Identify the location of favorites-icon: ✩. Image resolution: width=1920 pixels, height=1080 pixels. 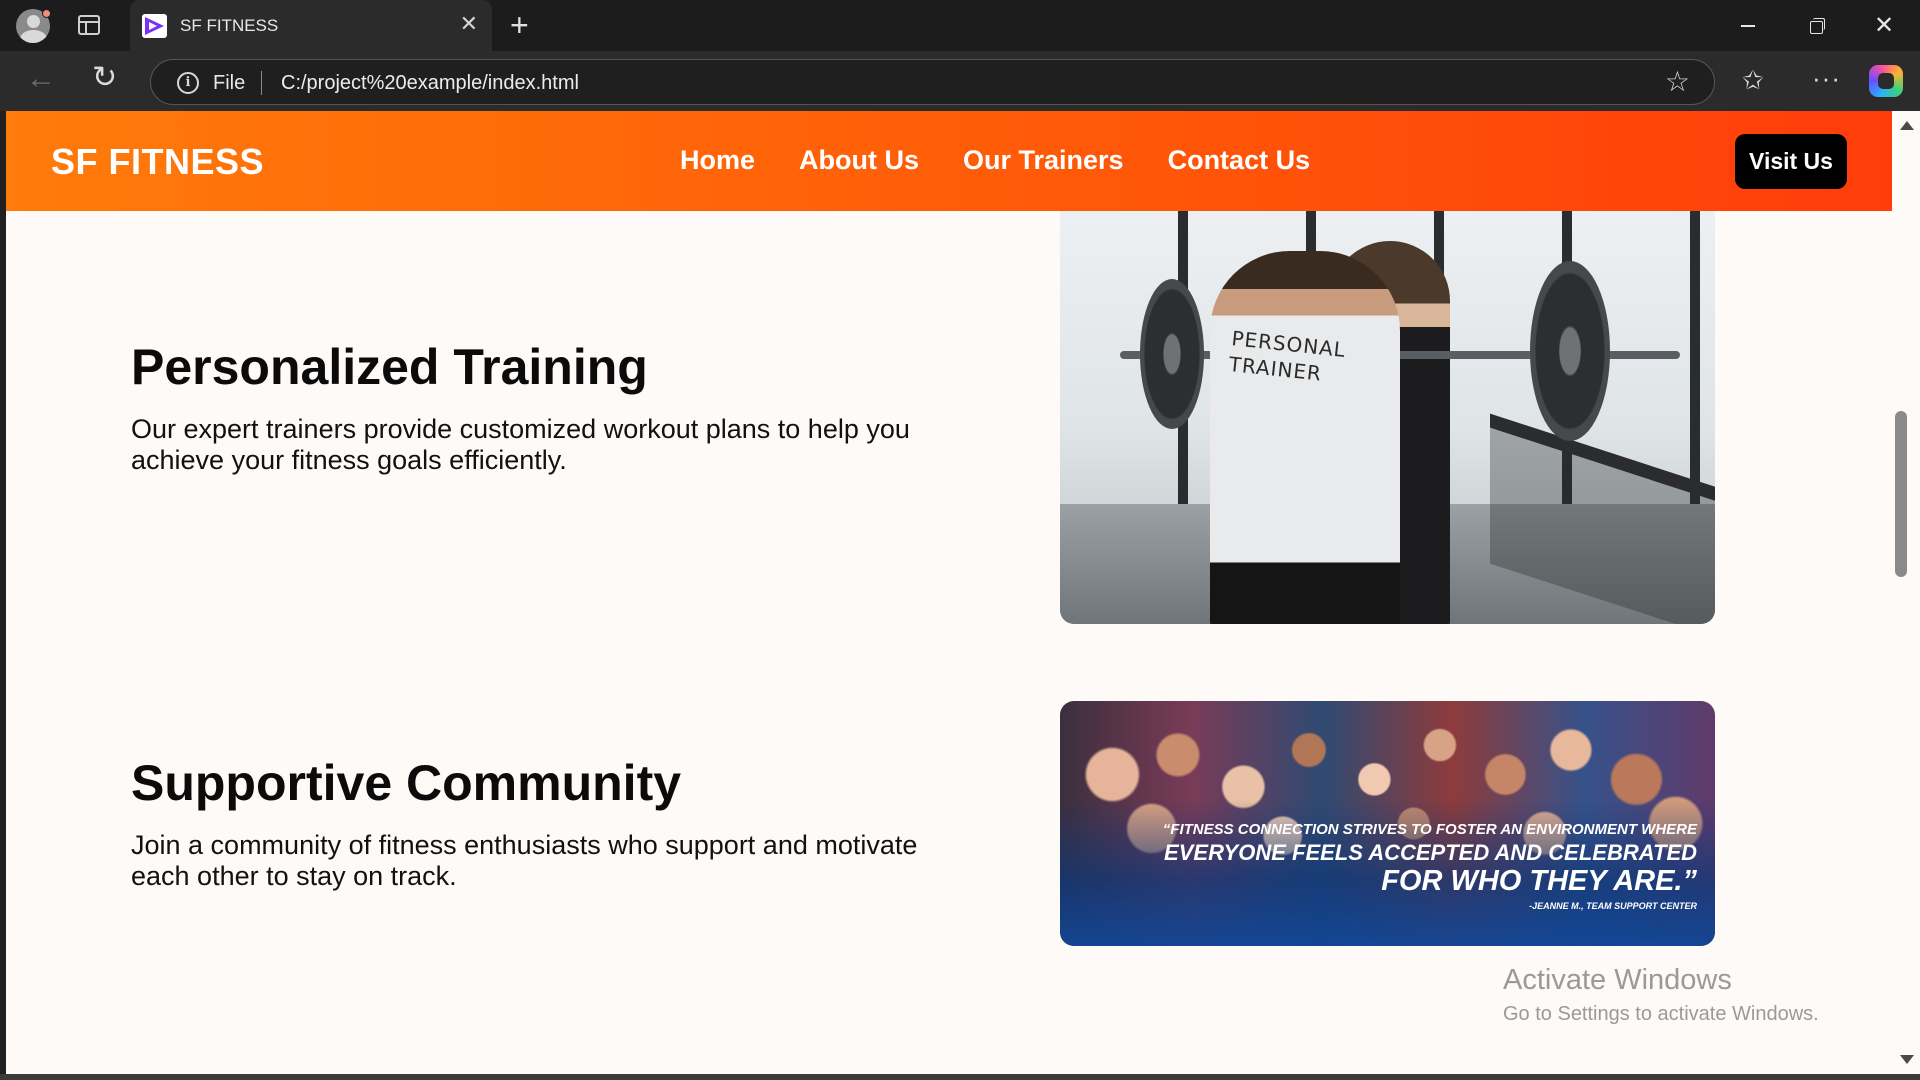
(1753, 80).